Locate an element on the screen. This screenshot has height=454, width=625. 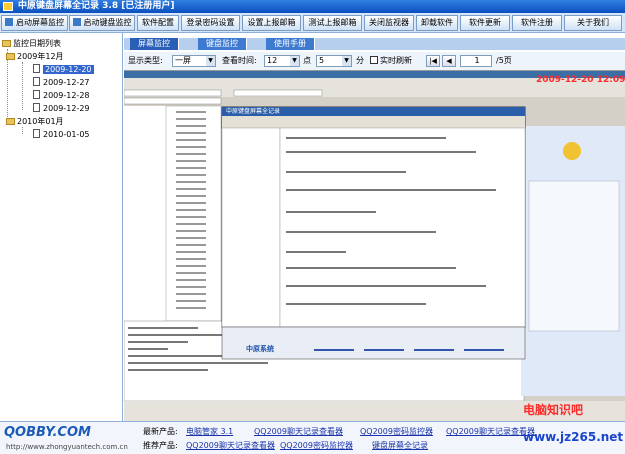
prev-page-icon: ◀ is located at coordinates (449, 61).